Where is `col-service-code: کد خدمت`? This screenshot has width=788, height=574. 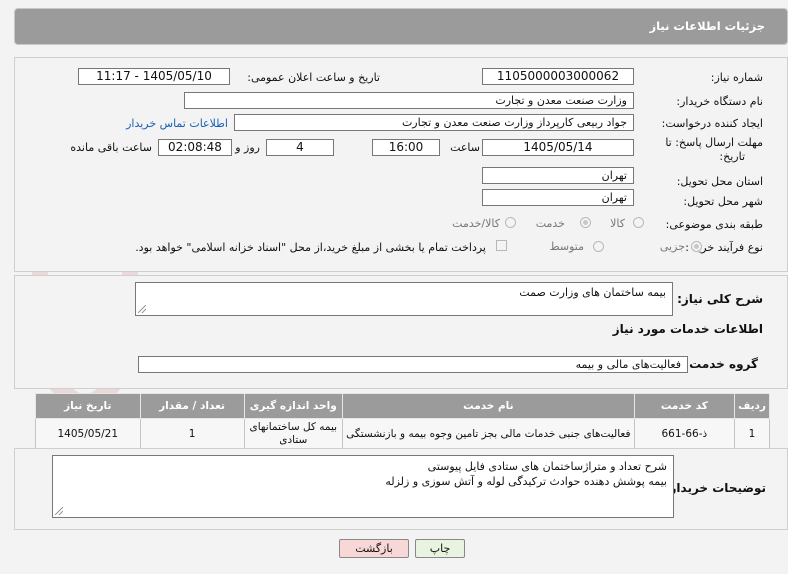 col-service-code: کد خدمت is located at coordinates (684, 406).